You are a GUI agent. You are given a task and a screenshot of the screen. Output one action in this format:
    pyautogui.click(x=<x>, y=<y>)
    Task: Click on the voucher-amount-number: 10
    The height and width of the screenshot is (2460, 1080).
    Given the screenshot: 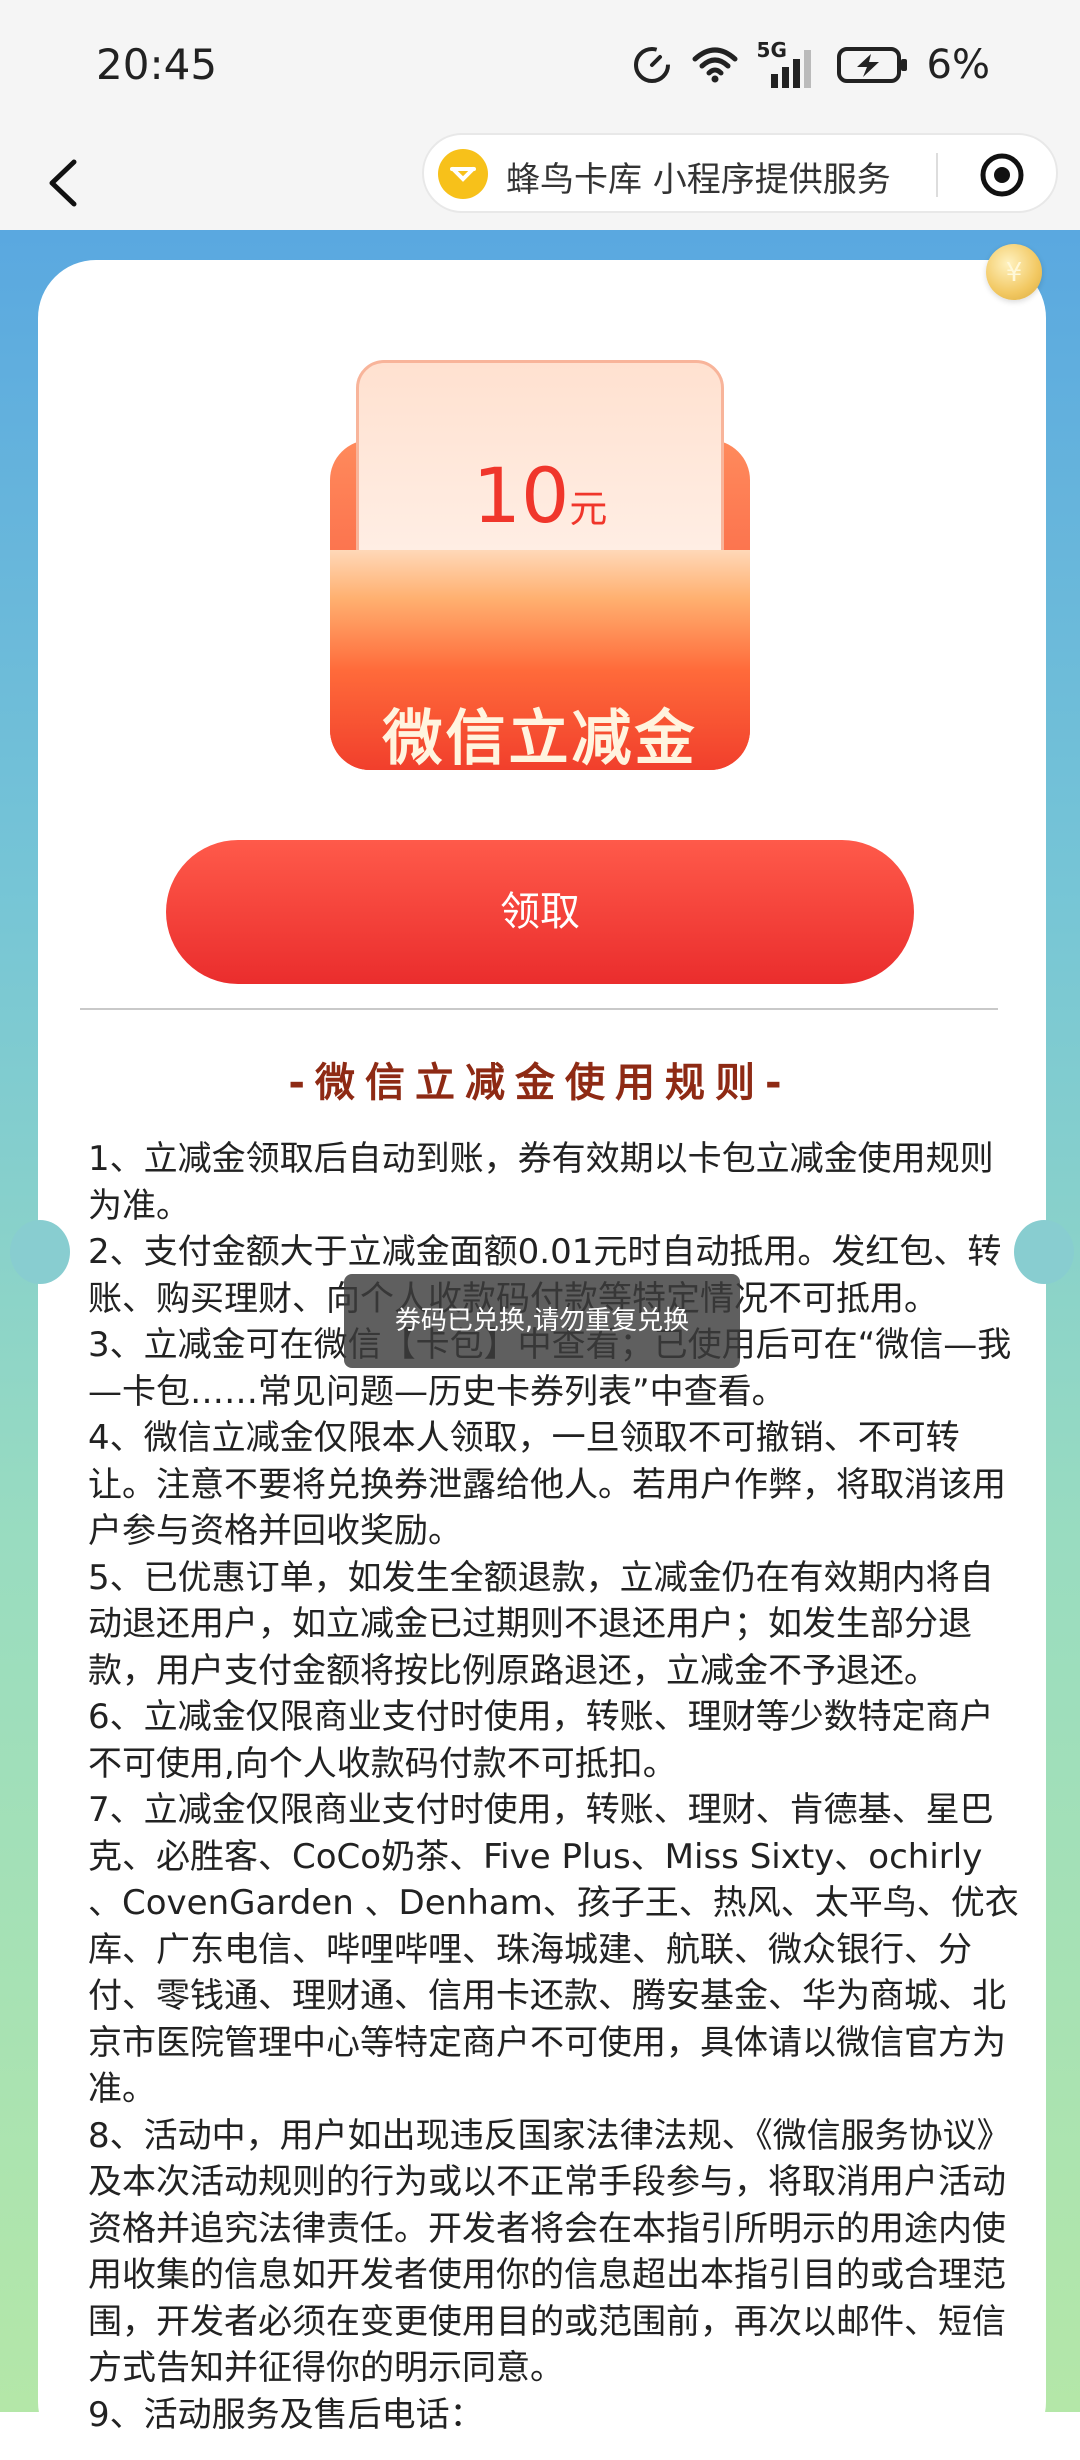 What is the action you would take?
    pyautogui.click(x=521, y=495)
    